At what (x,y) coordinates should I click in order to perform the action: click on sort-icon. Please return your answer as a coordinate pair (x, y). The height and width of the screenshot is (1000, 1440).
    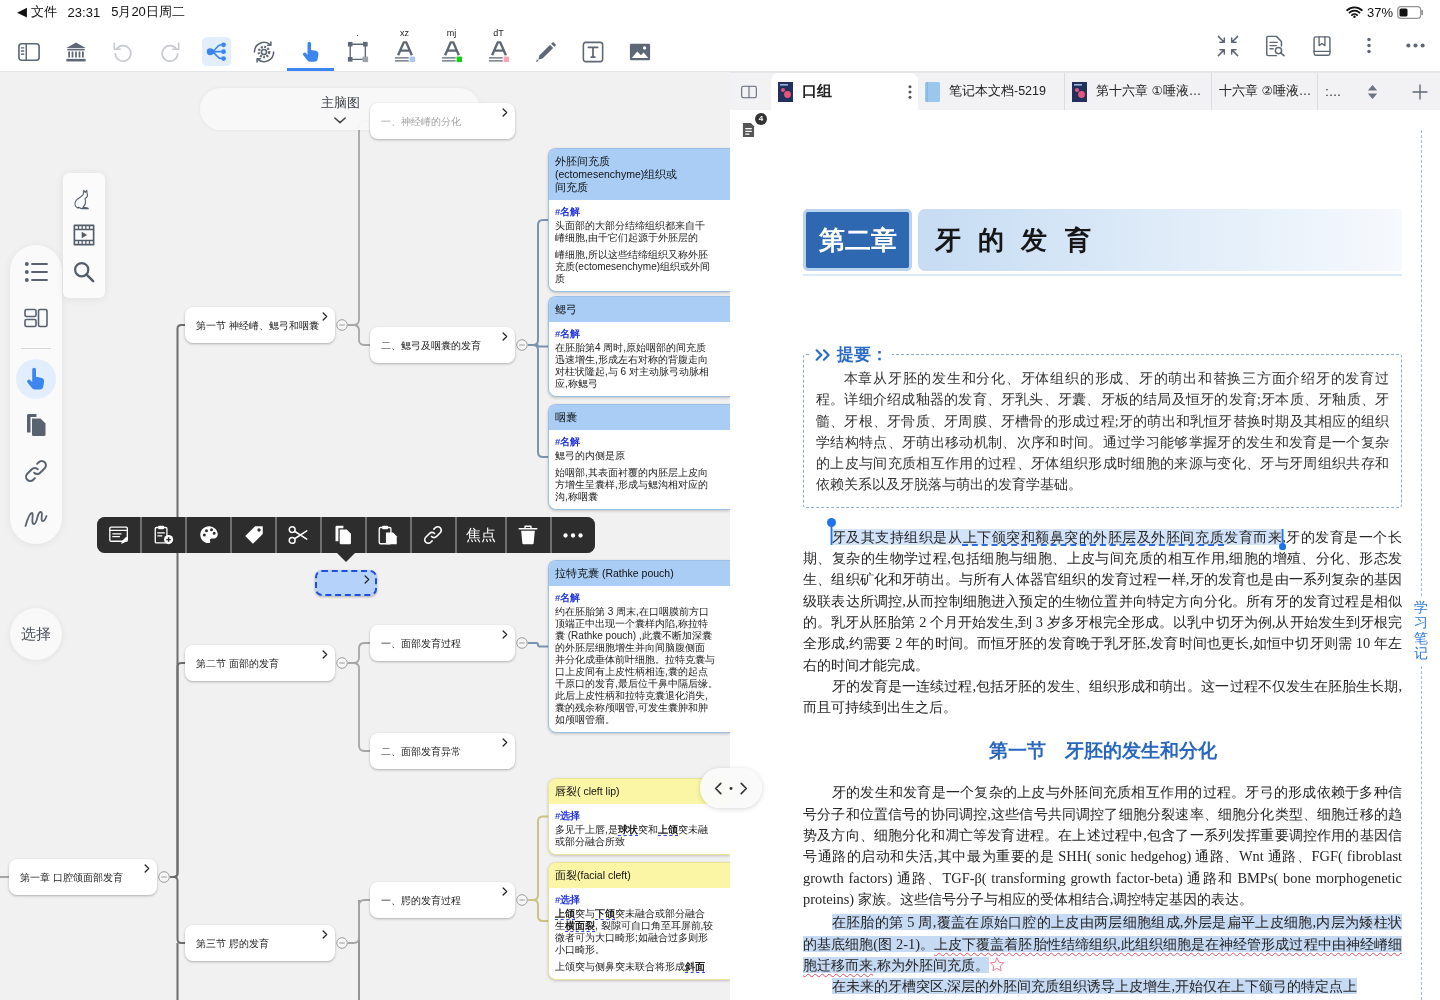
    Looking at the image, I should click on (1372, 91).